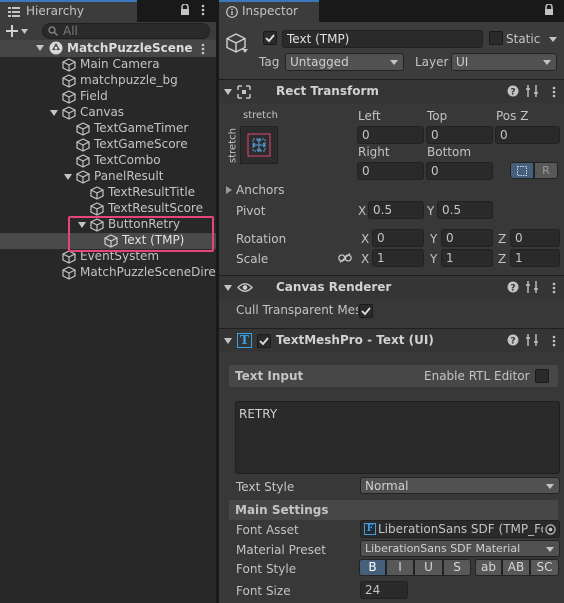 Image resolution: width=564 pixels, height=603 pixels. I want to click on tree-item-text-game-timer: TextGameTimer, so click(108, 129).